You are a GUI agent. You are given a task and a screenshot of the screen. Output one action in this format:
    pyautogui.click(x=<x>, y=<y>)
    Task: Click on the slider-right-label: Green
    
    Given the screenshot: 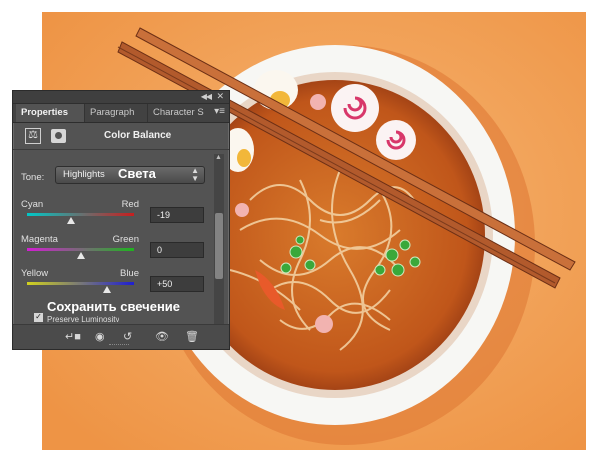 What is the action you would take?
    pyautogui.click(x=125, y=239)
    